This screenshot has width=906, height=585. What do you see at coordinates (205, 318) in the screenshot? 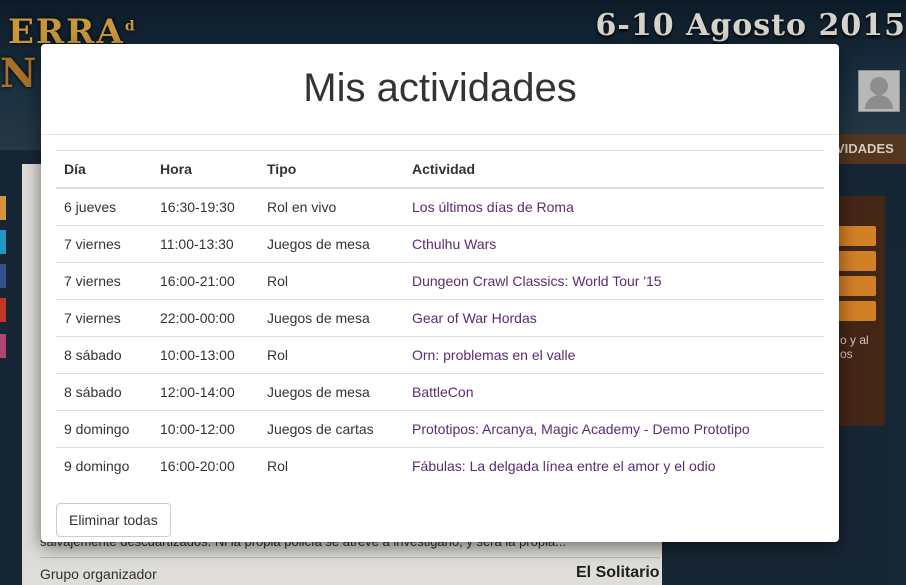
I see `cell-hora: 22:00-00:00` at bounding box center [205, 318].